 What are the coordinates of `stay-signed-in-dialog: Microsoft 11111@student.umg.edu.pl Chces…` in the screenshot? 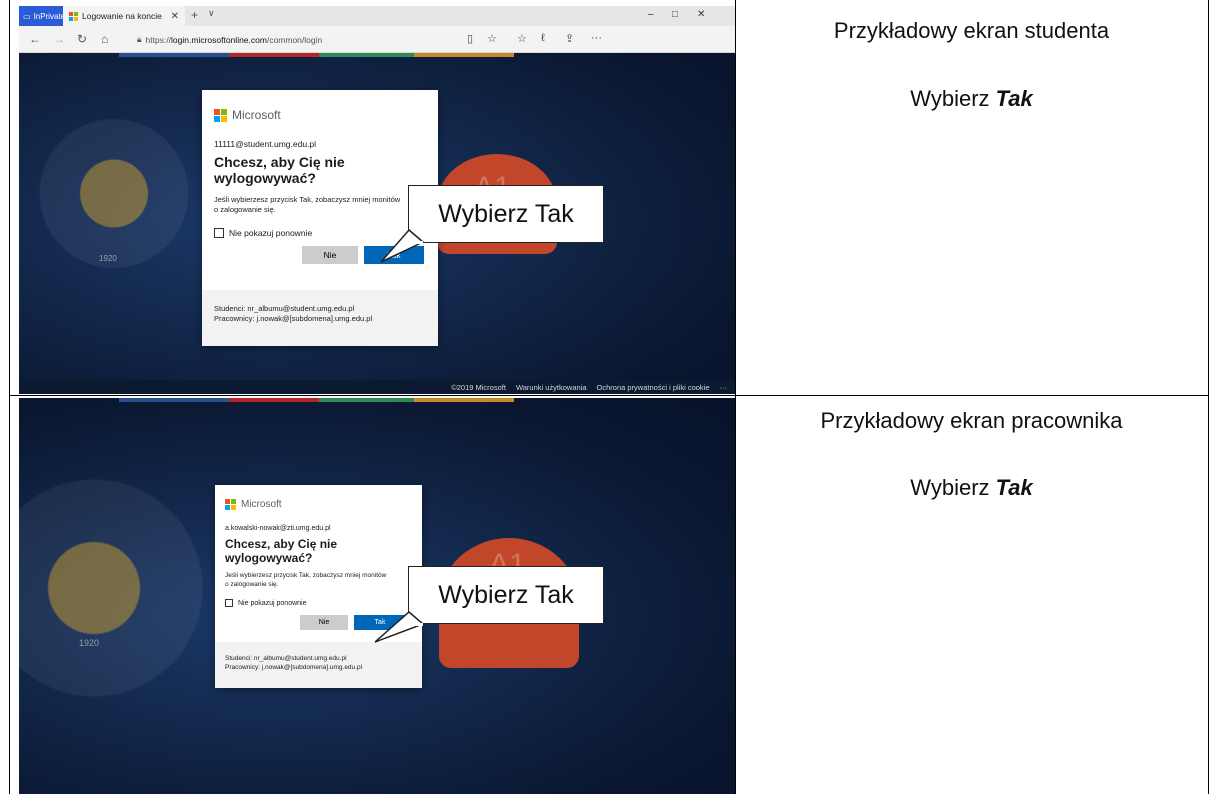 It's located at (320, 218).